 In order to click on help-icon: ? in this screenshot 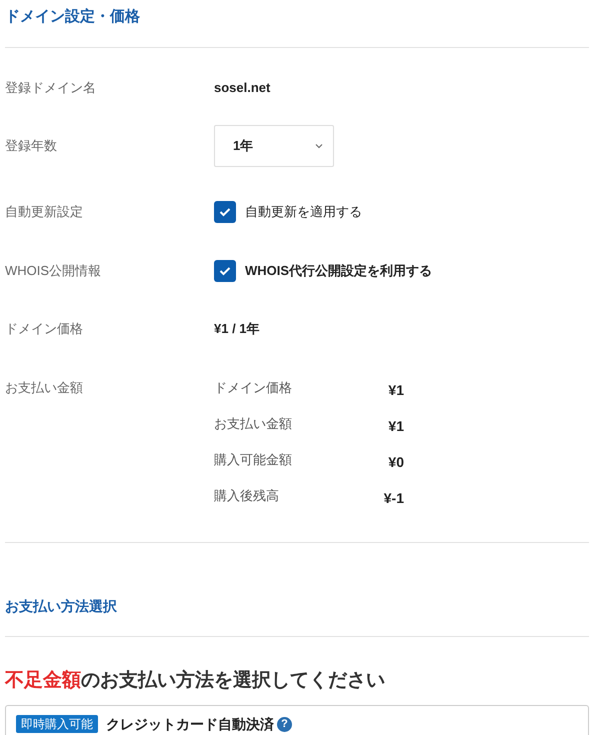, I will do `click(284, 724)`.